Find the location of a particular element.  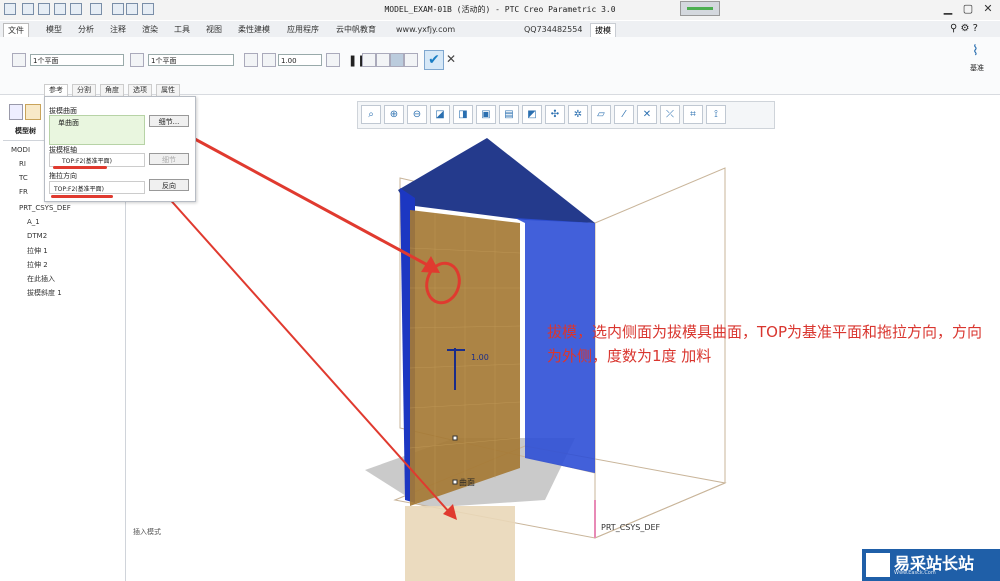

tab-tools: 工具 is located at coordinates (182, 29).